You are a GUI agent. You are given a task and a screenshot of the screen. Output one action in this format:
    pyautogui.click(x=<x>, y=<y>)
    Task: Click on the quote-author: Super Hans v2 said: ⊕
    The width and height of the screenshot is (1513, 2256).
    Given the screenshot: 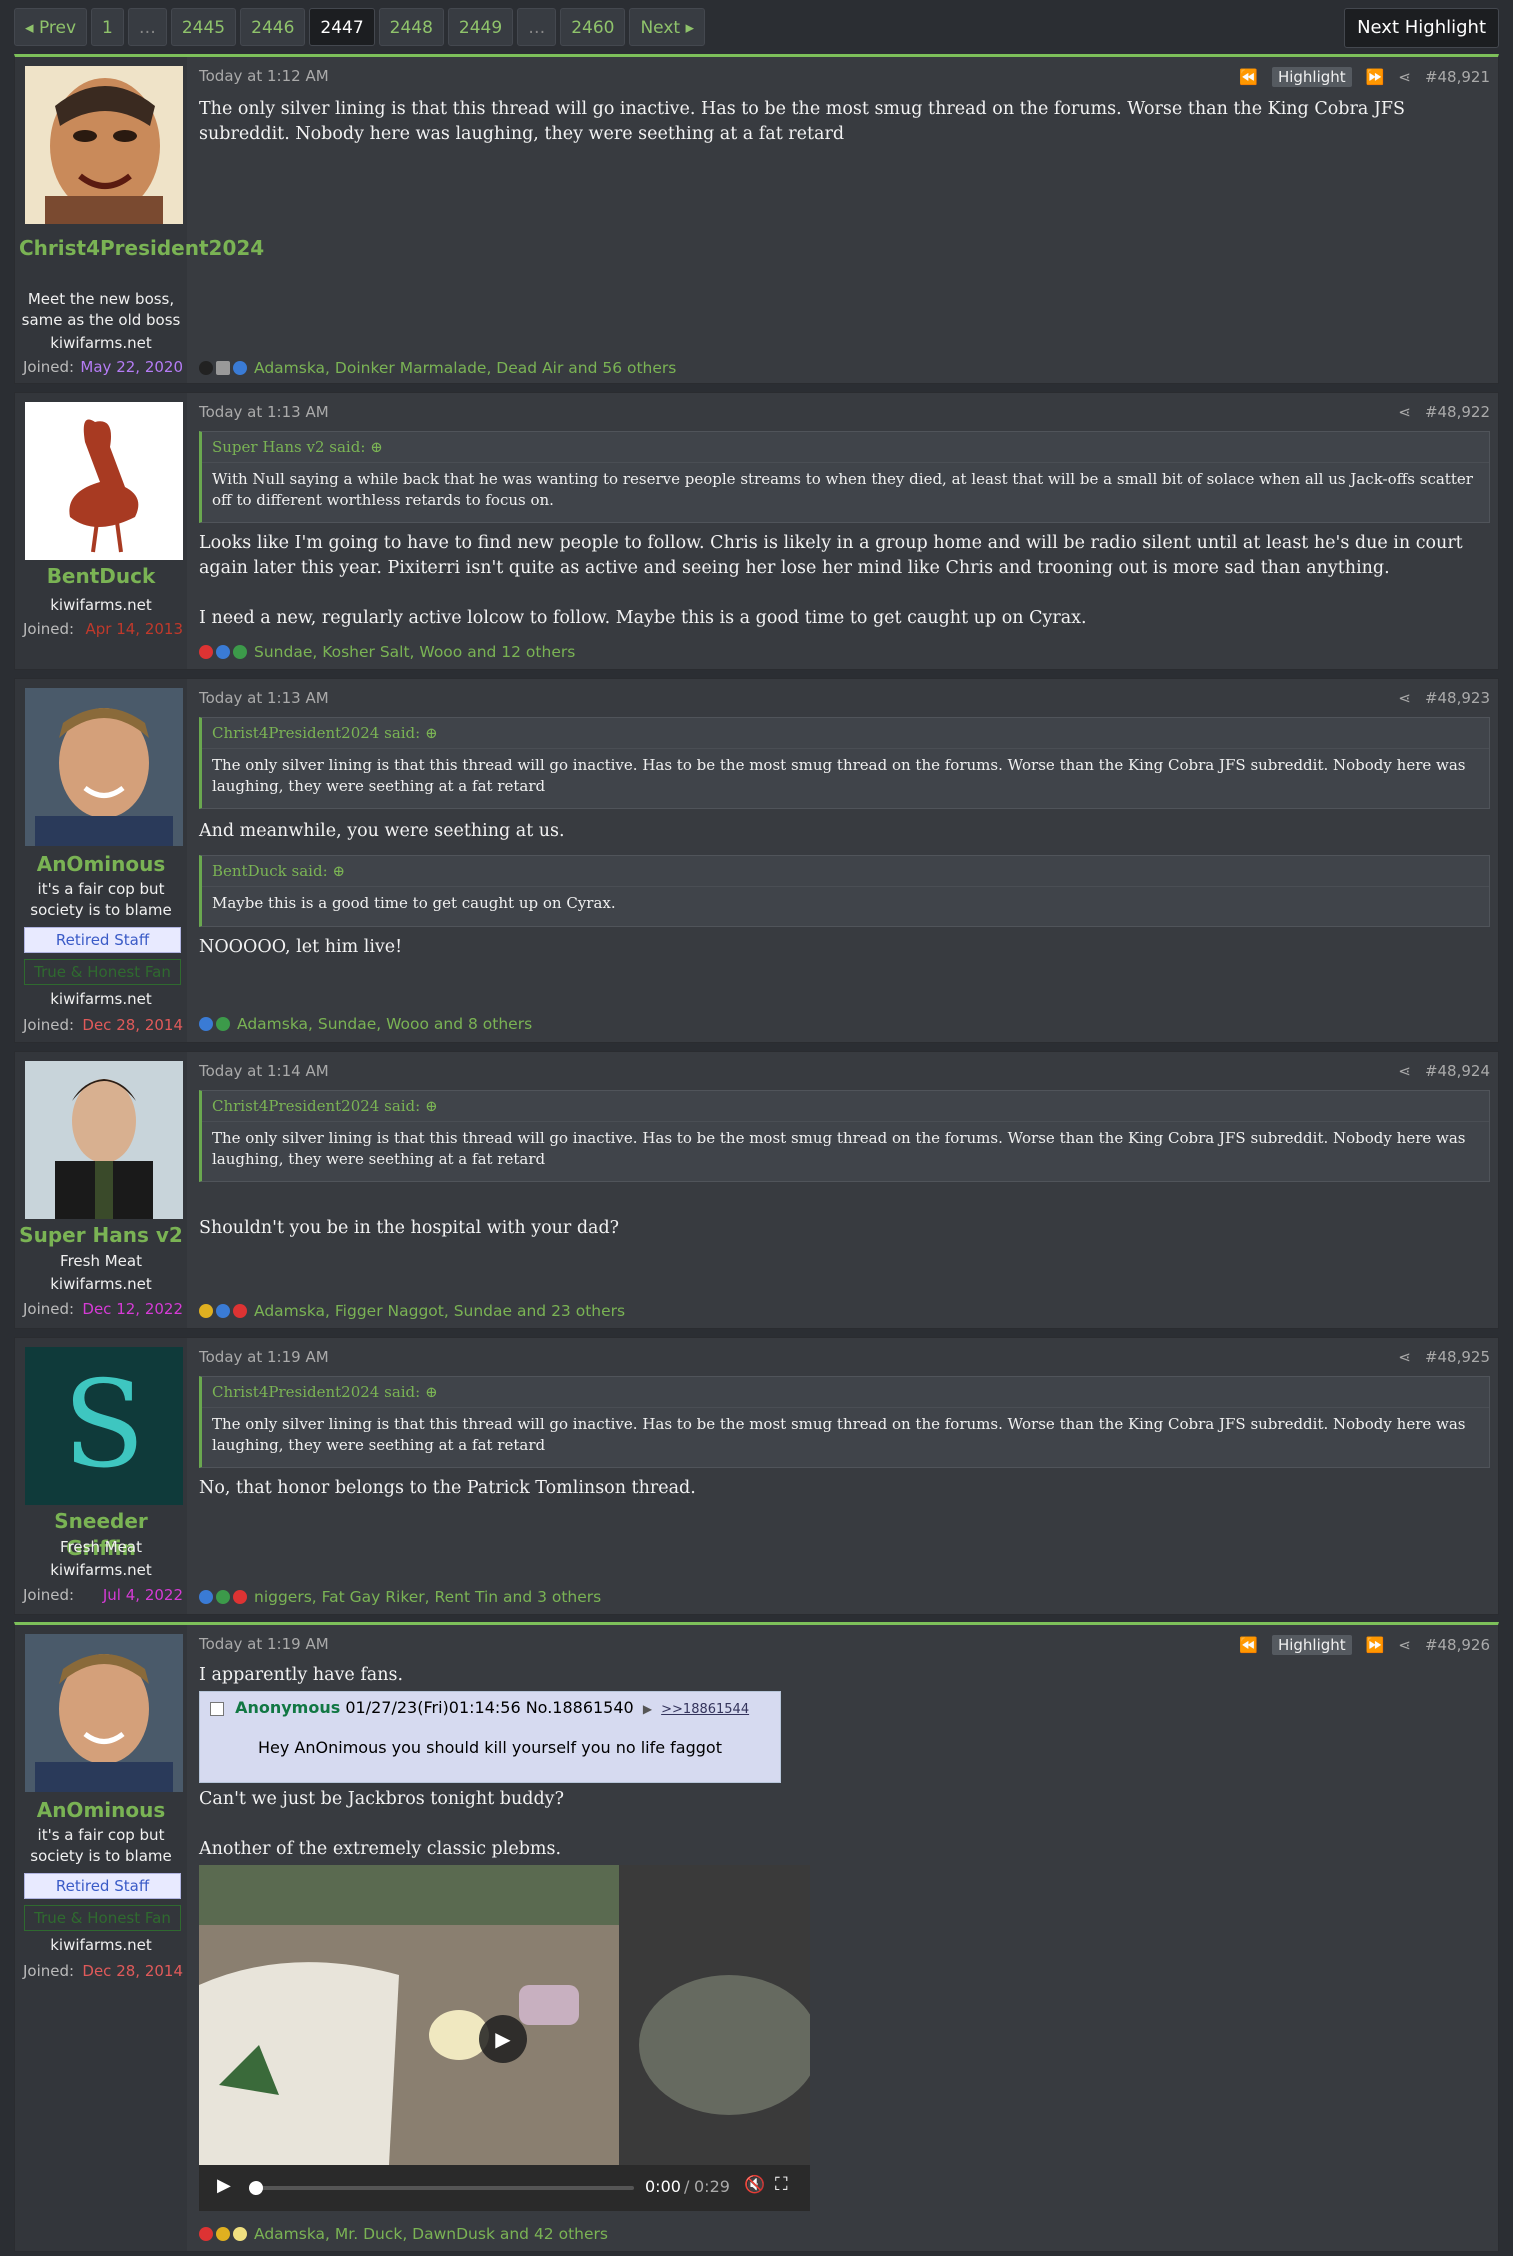 What is the action you would take?
    pyautogui.click(x=845, y=447)
    